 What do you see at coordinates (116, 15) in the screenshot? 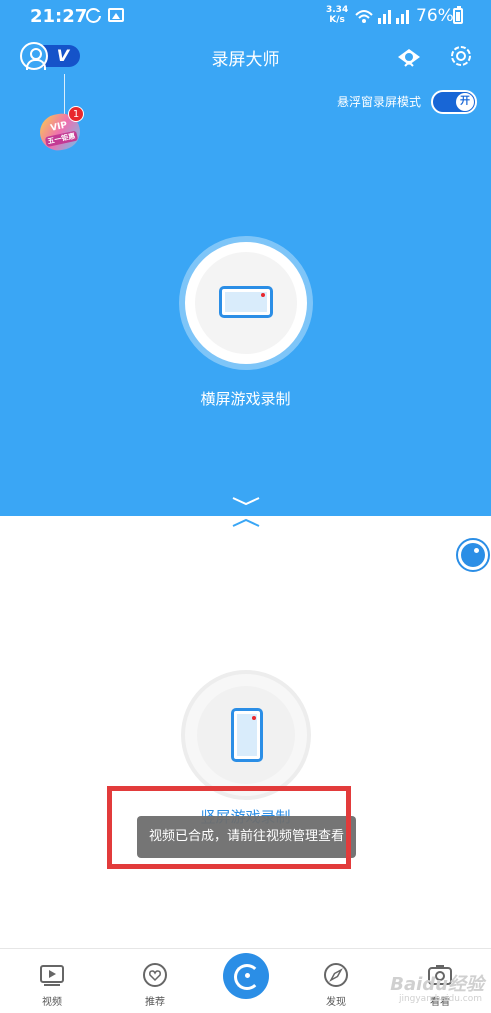
I see `image-icon` at bounding box center [116, 15].